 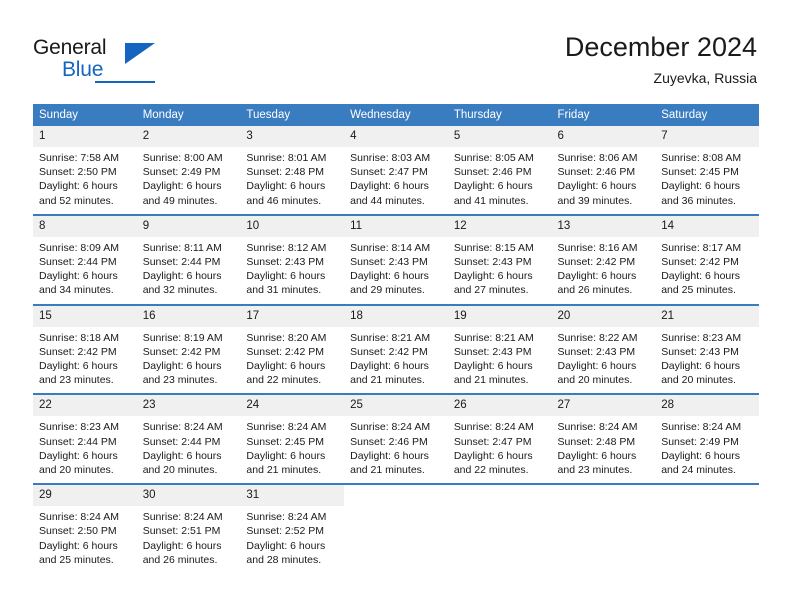 What do you see at coordinates (707, 136) in the screenshot?
I see `day-number: 7` at bounding box center [707, 136].